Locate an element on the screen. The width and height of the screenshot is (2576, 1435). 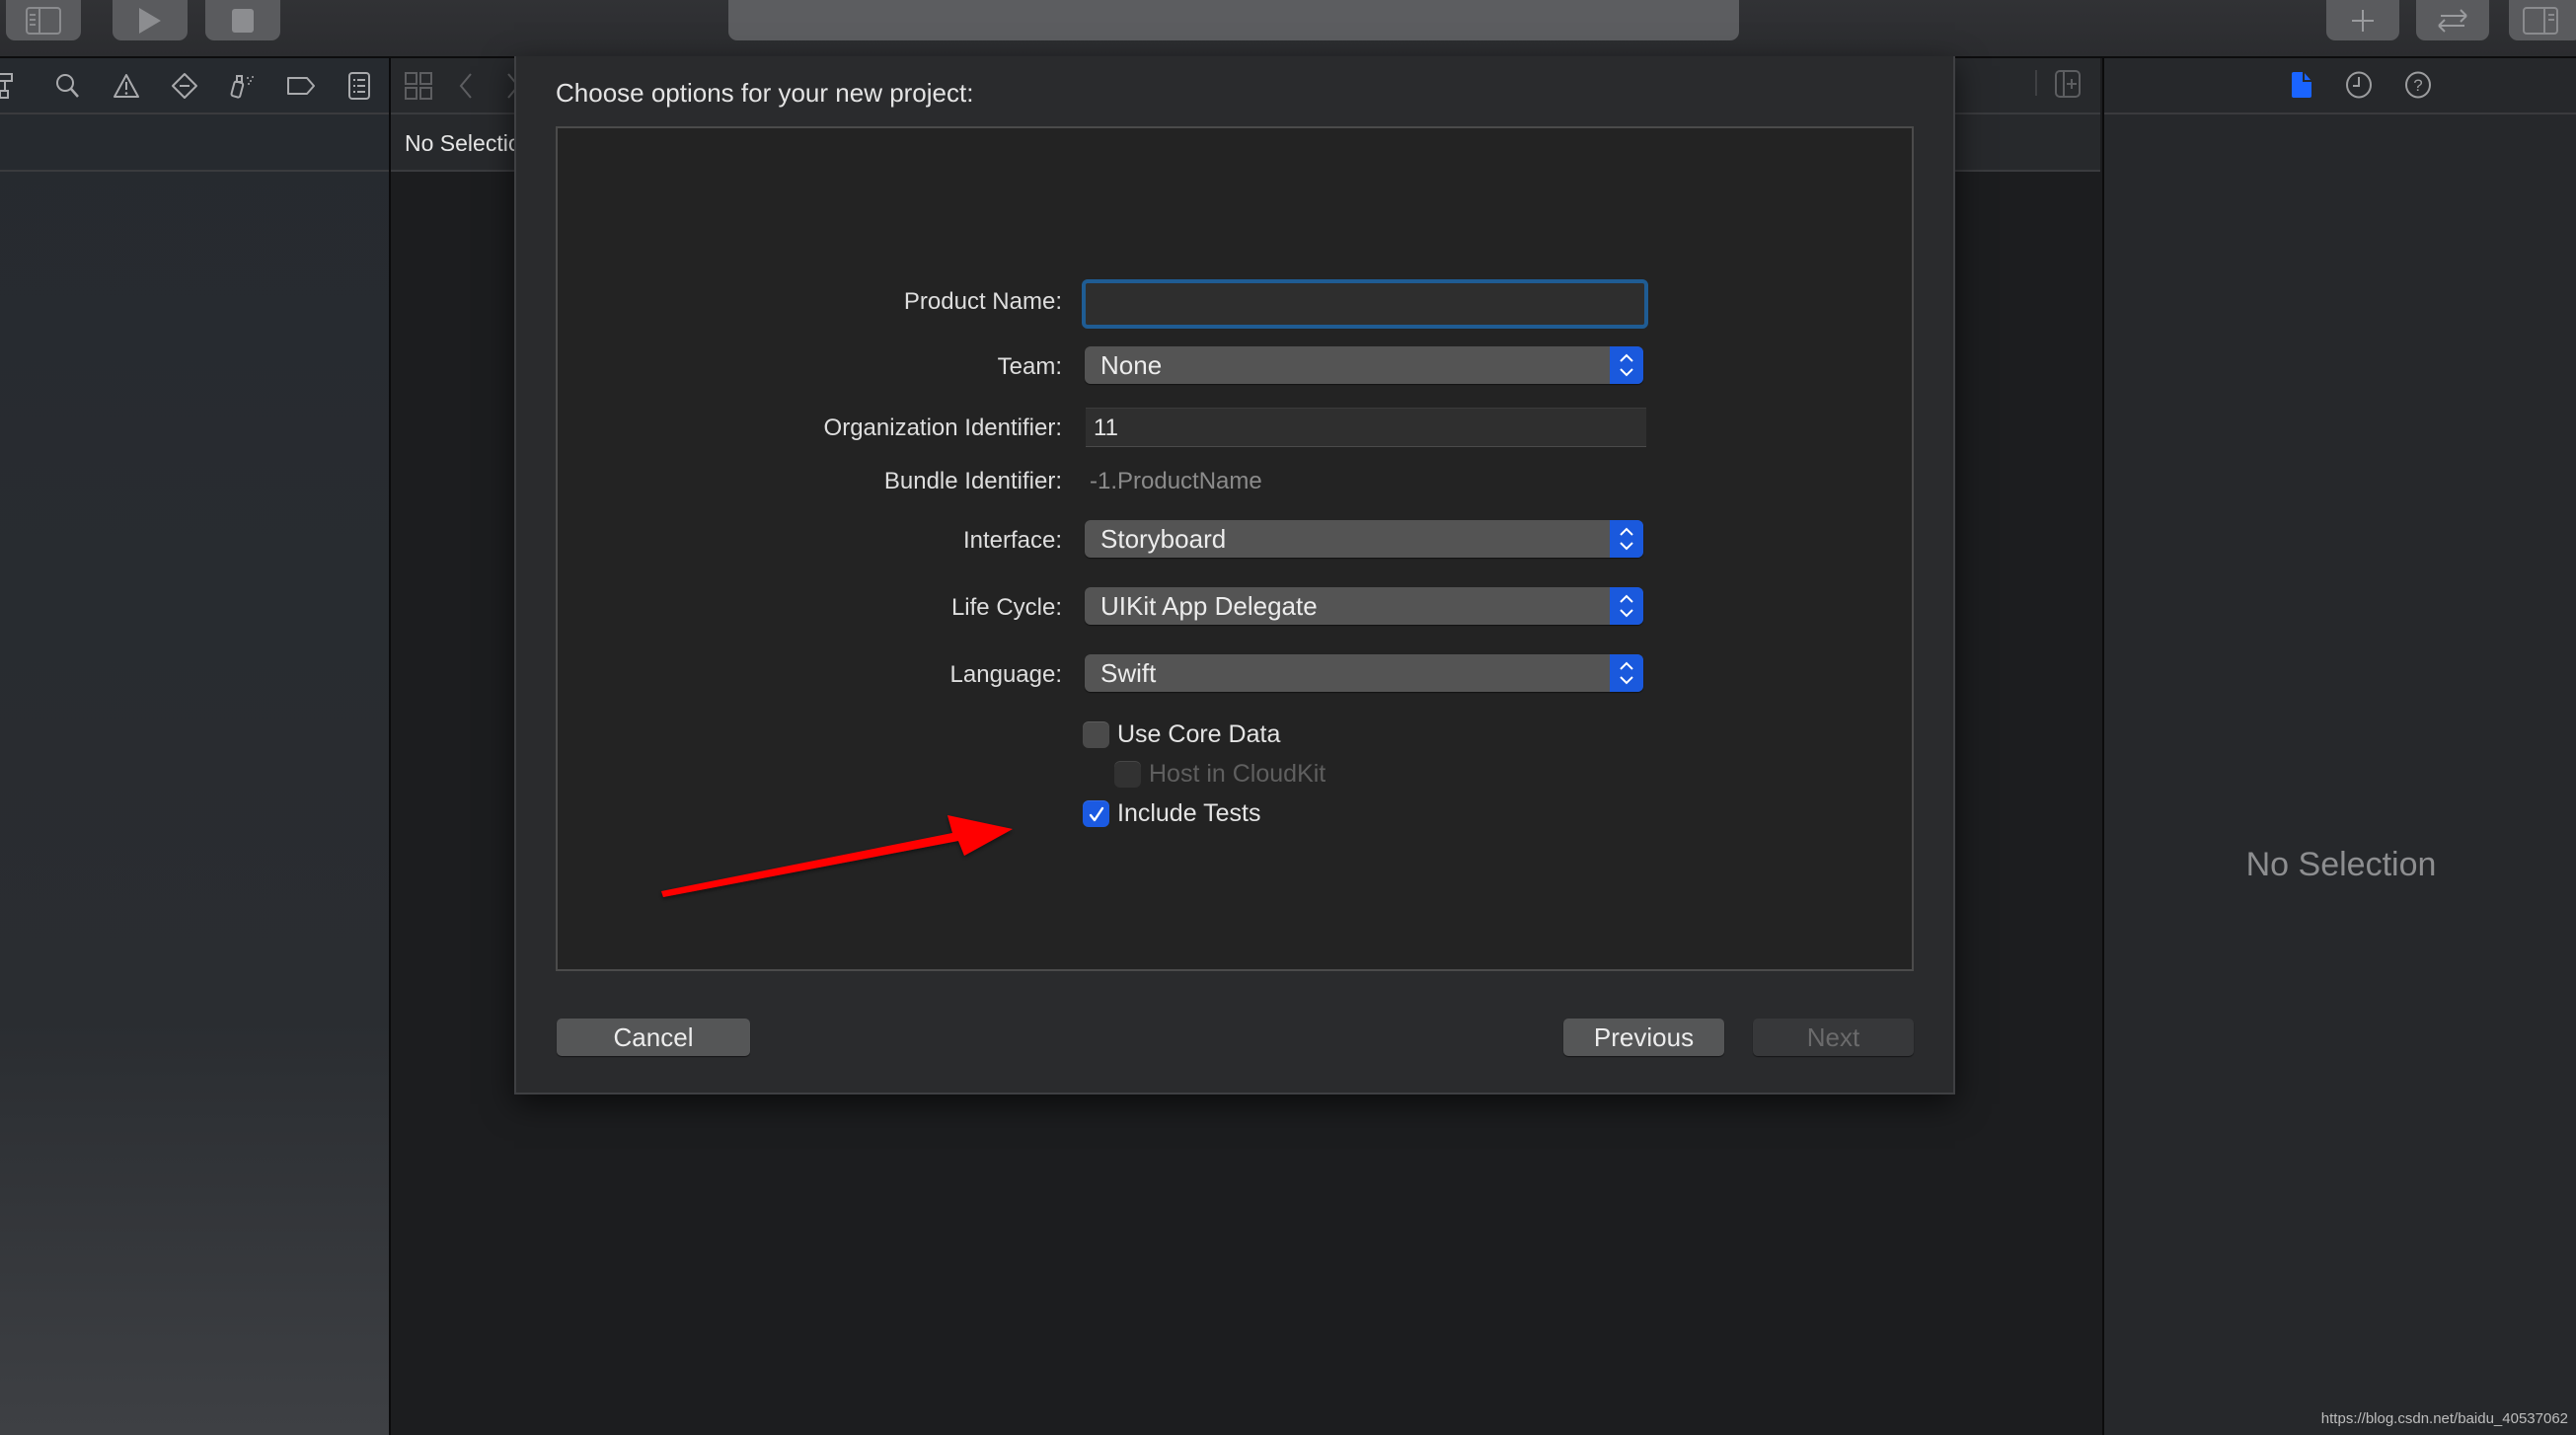
nav-tab-breakpoints is located at coordinates (301, 86).